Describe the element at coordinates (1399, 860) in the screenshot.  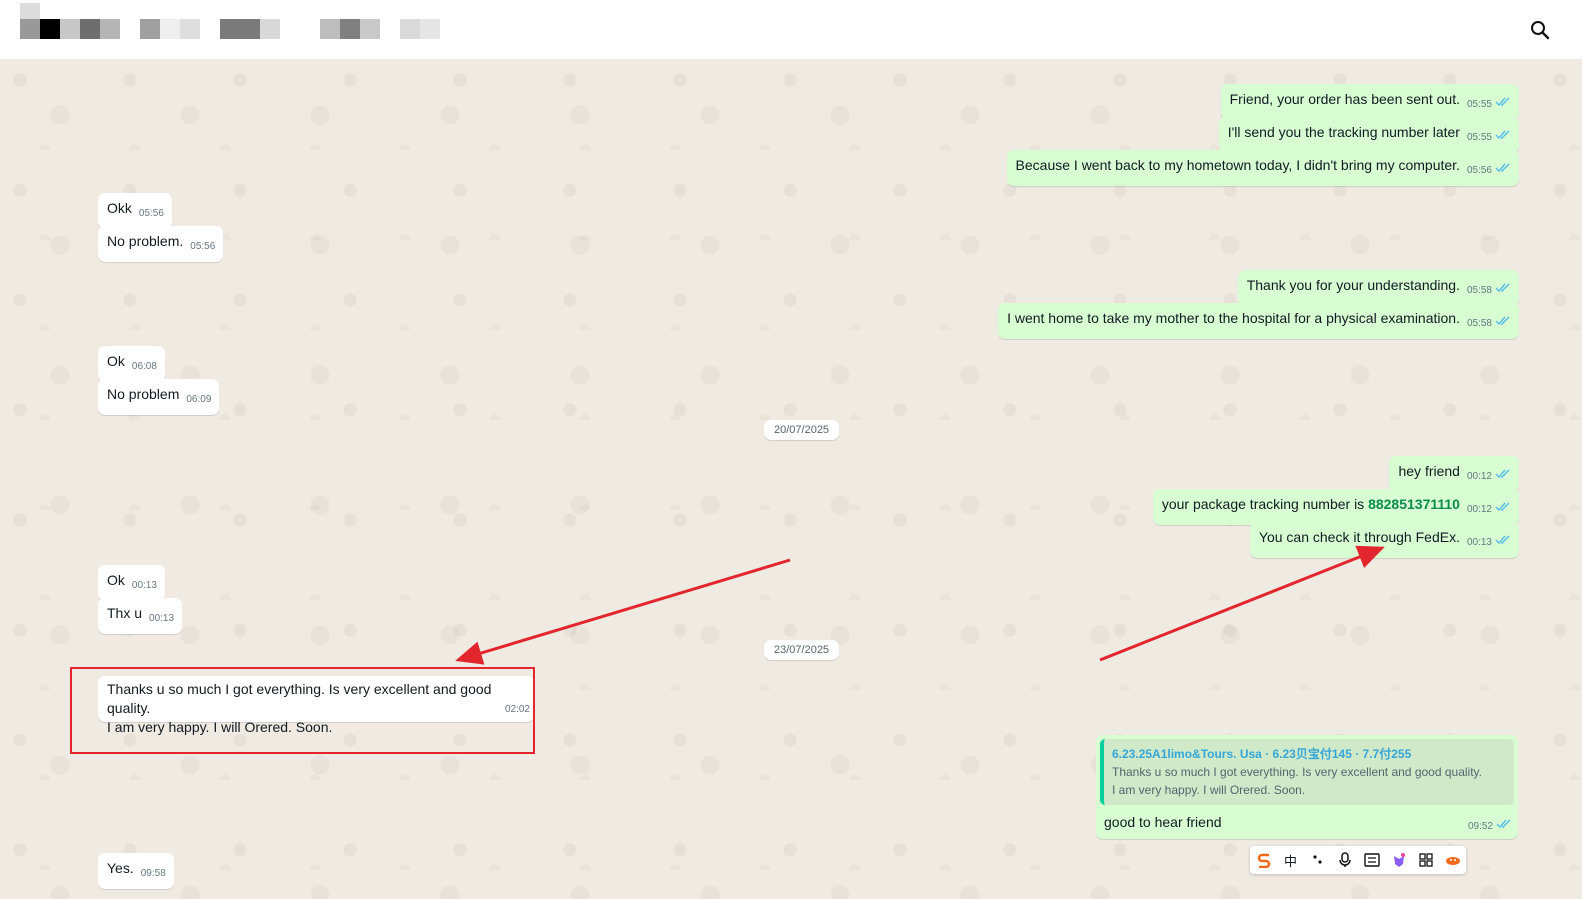
I see `skin-icon` at that location.